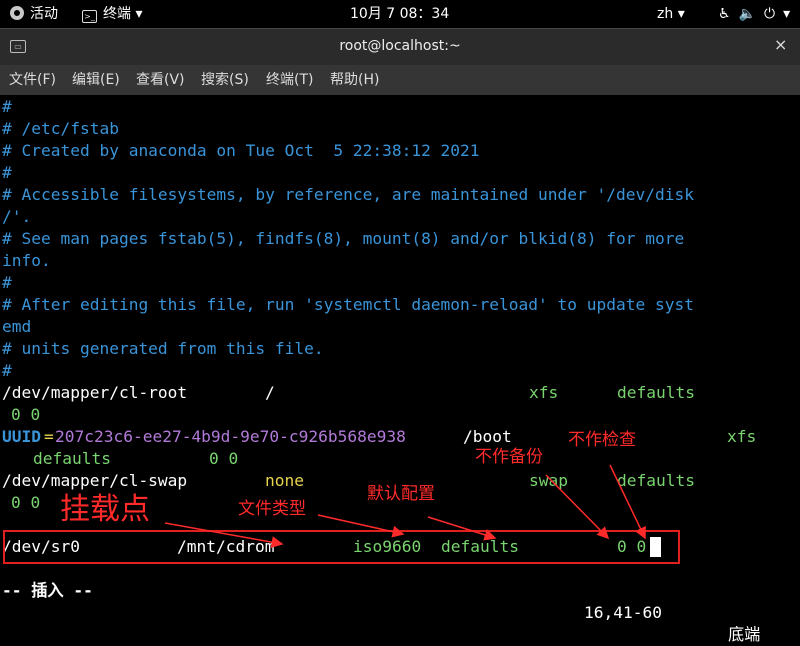 The height and width of the screenshot is (646, 800). Describe the element at coordinates (758, 14) in the screenshot. I see `system-menu: ♿ 🔈 ⏻ ▾` at that location.